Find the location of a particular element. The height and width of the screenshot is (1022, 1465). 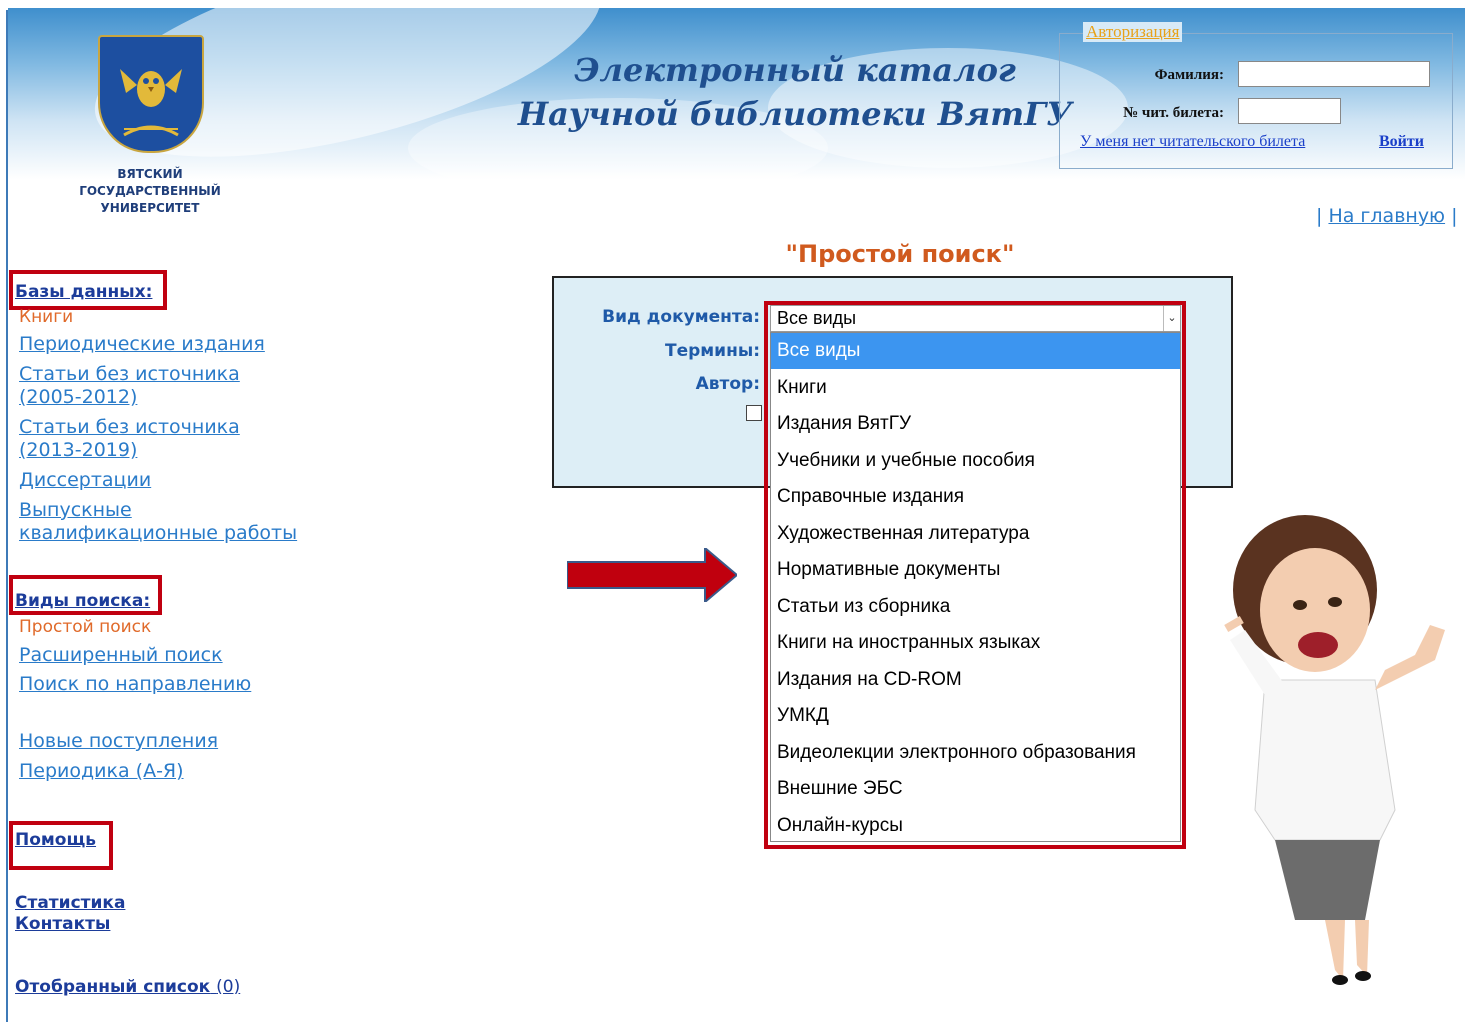

sidebar-item-simple-search-active: Простой поиск is located at coordinates (85, 627).